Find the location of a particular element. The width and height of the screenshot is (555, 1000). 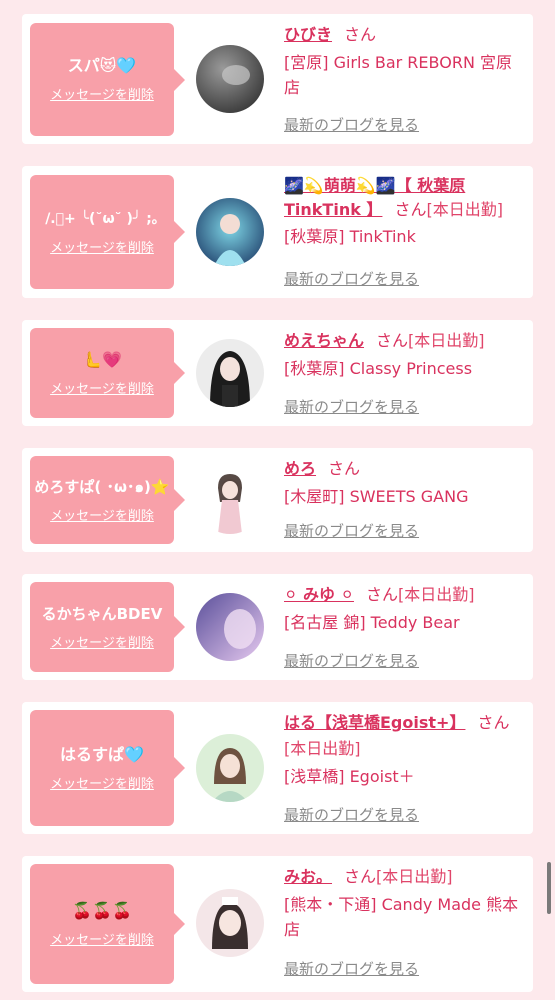

message-text: めろすぱ( ･ω･๑)⭐ is located at coordinates (102, 486).